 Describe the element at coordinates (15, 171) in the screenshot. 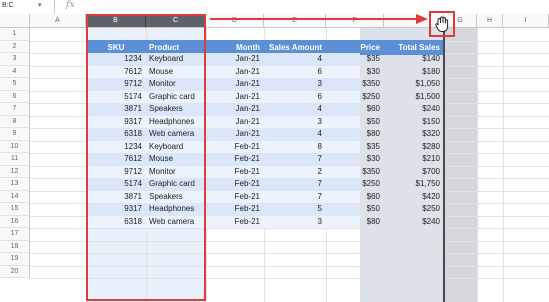

I see `row-header: 12` at that location.